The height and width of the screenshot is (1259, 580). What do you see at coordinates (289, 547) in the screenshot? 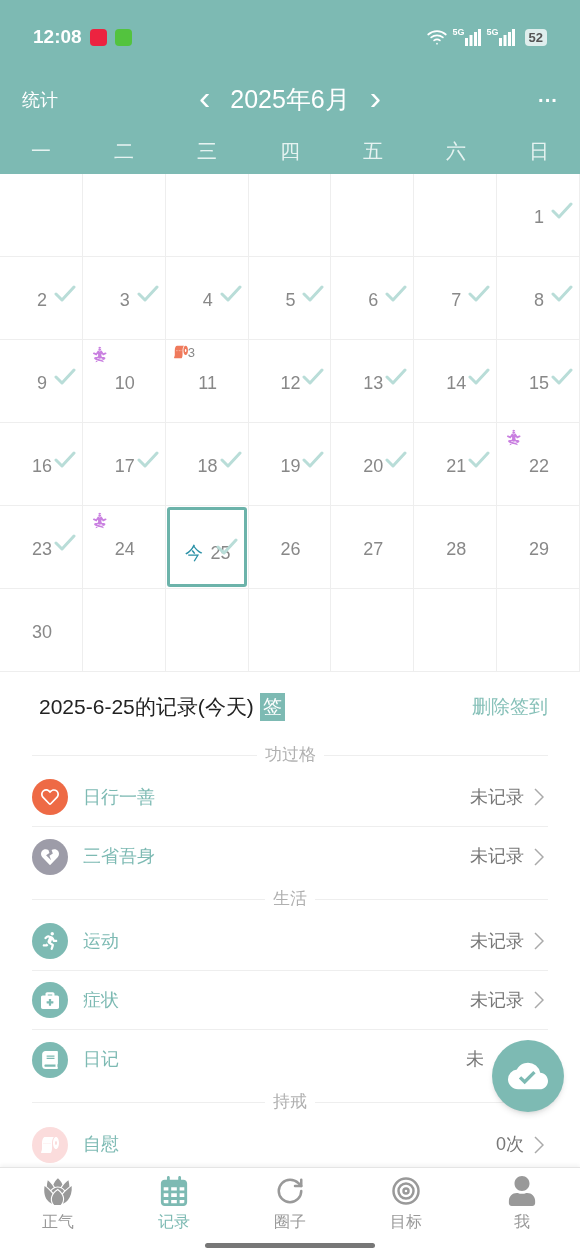
I see `calendar-day: 26` at bounding box center [289, 547].